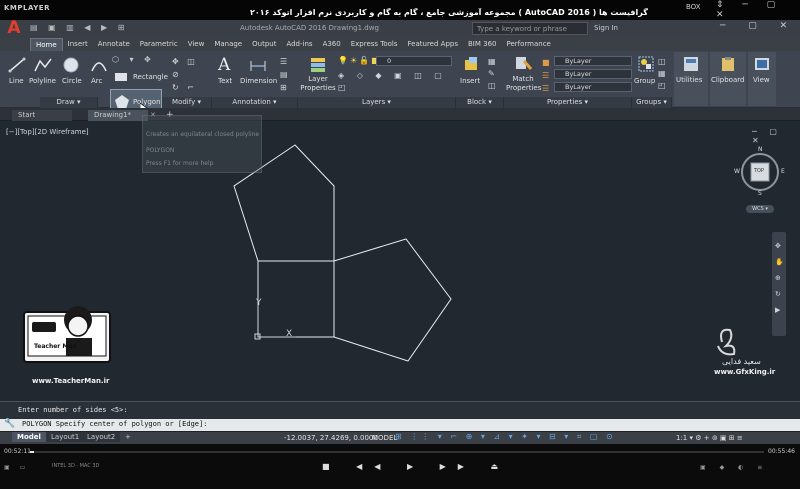 Image resolution: width=800 pixels, height=489 pixels. Describe the element at coordinates (783, 171) in the screenshot. I see `compass-east: E` at that location.